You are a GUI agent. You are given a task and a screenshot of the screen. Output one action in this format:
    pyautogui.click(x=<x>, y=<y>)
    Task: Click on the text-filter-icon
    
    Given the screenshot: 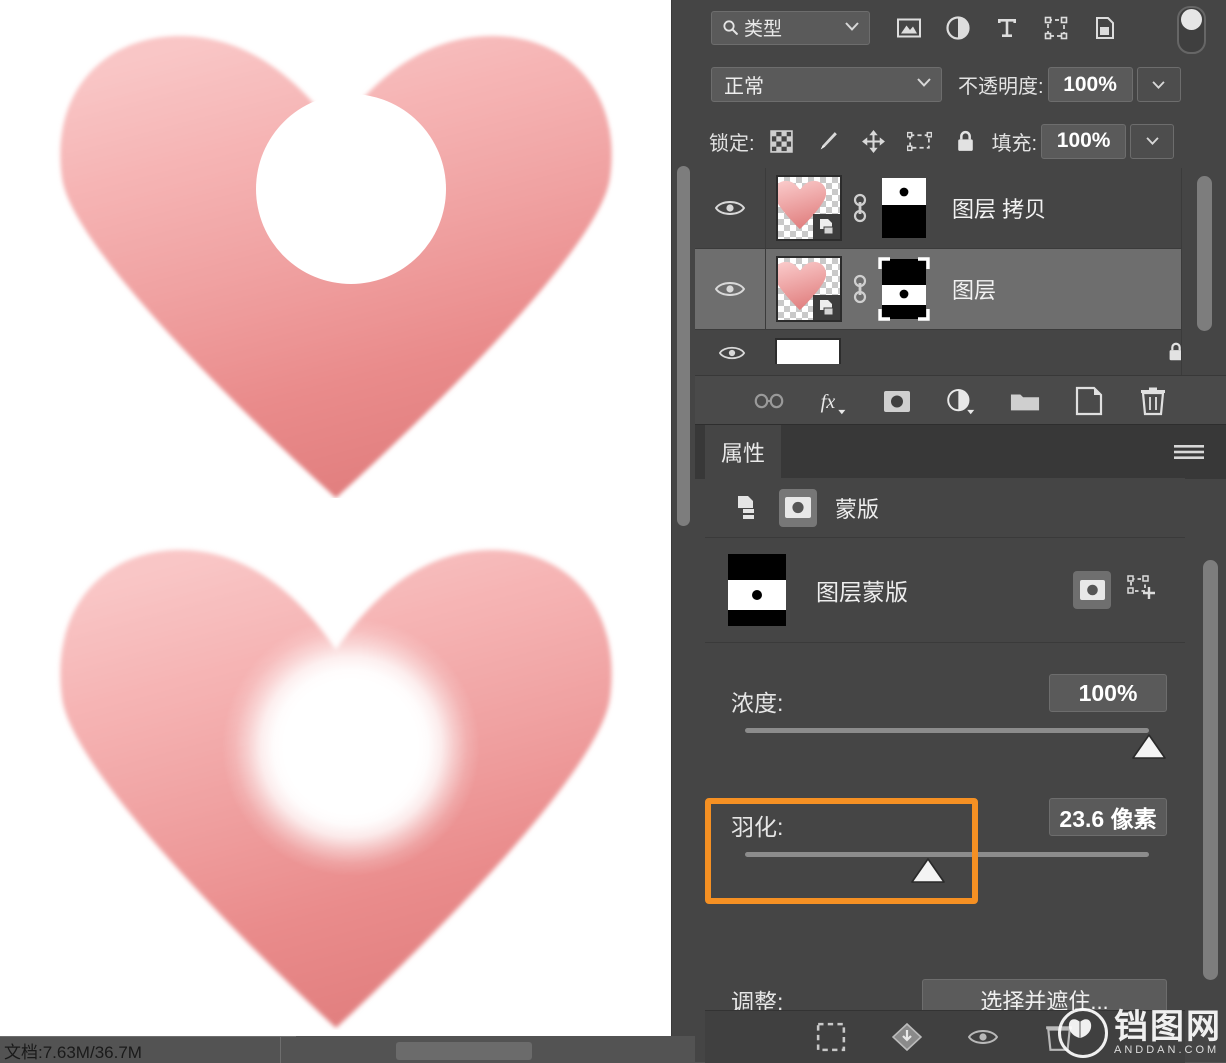 What is the action you would take?
    pyautogui.click(x=1007, y=28)
    